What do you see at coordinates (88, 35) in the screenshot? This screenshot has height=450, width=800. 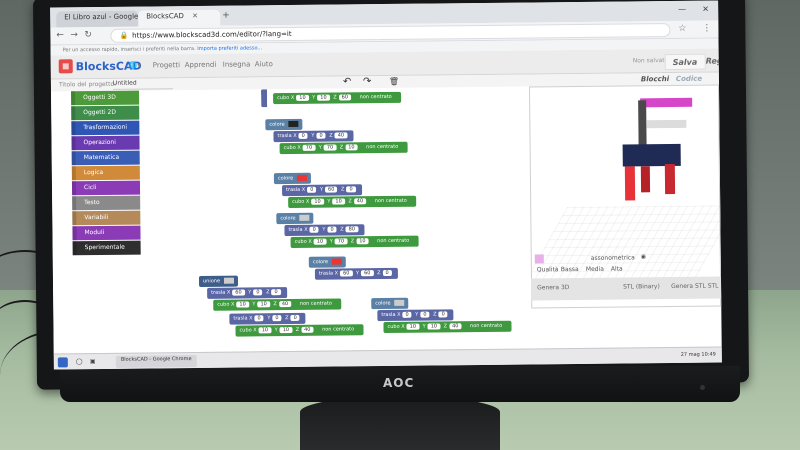 I see `reload-icon: ↻` at bounding box center [88, 35].